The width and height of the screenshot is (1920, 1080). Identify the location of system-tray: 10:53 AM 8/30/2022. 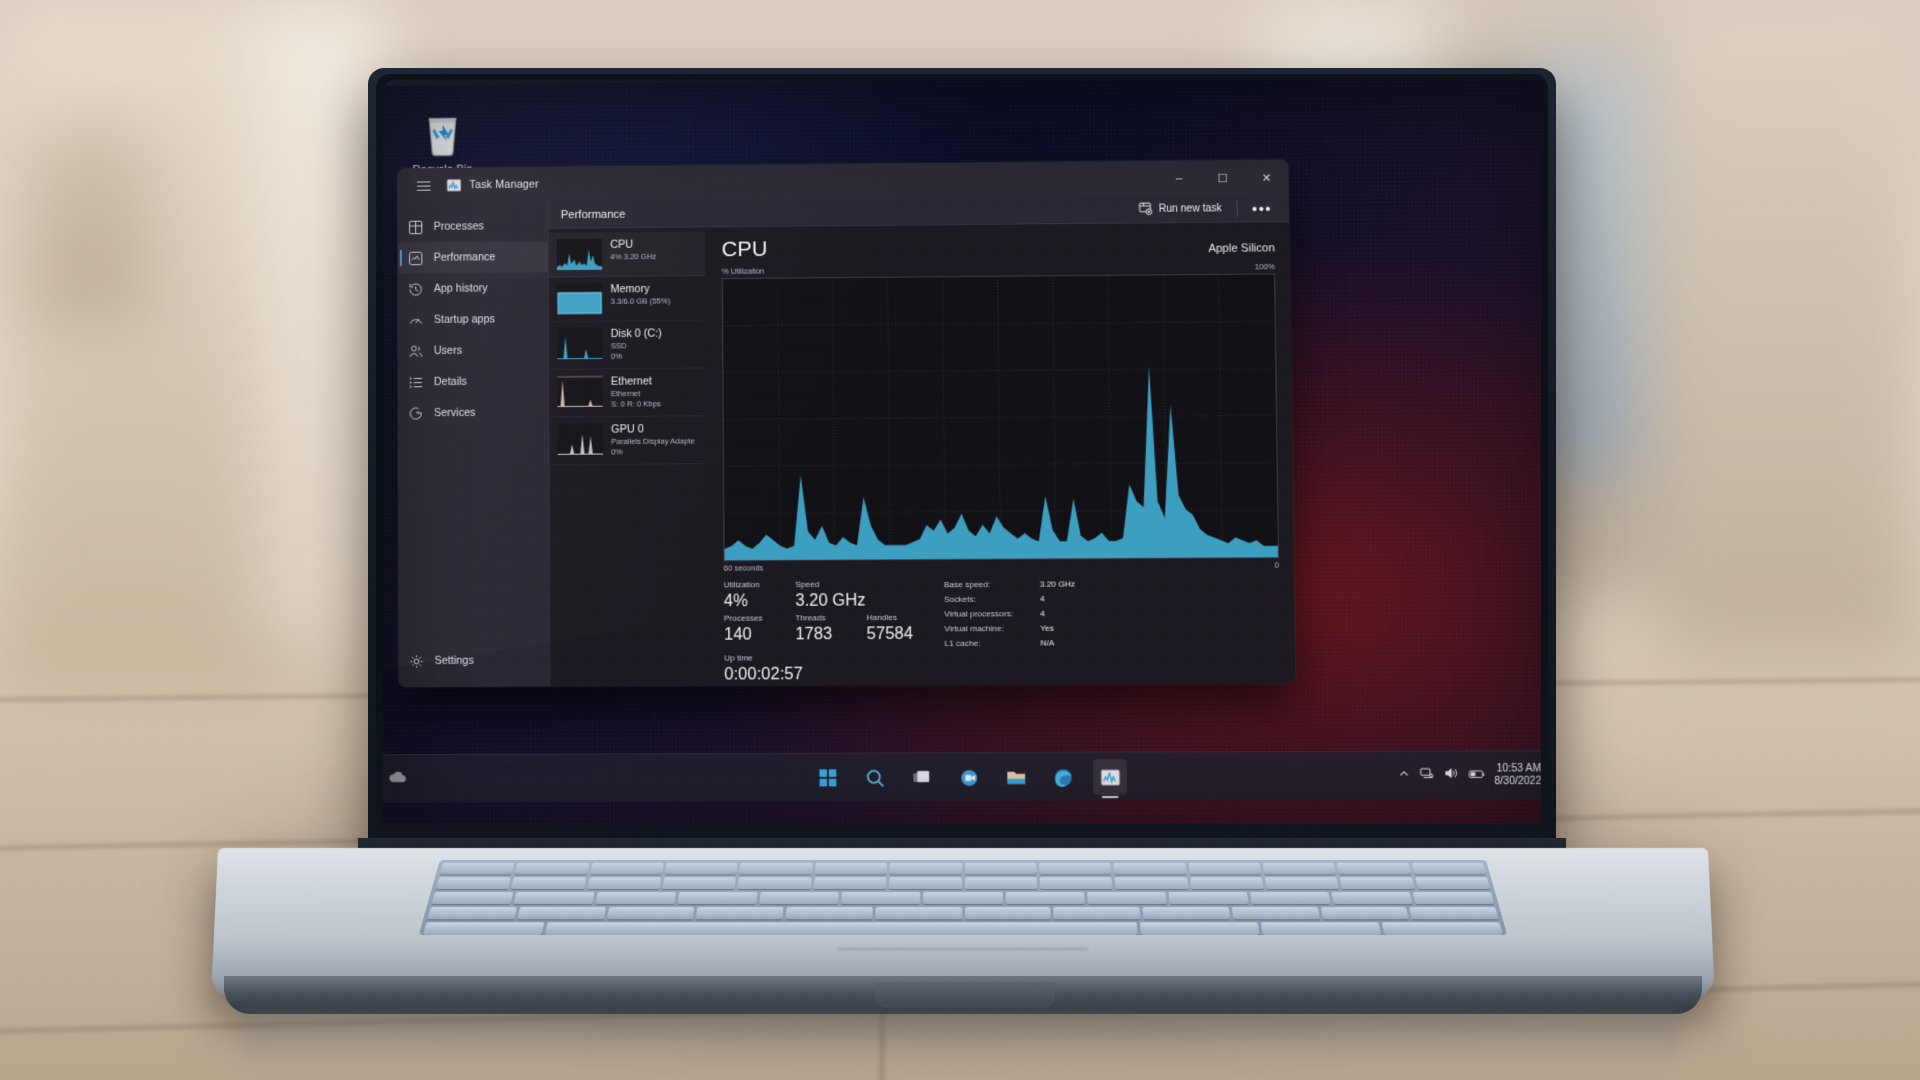
(1469, 775).